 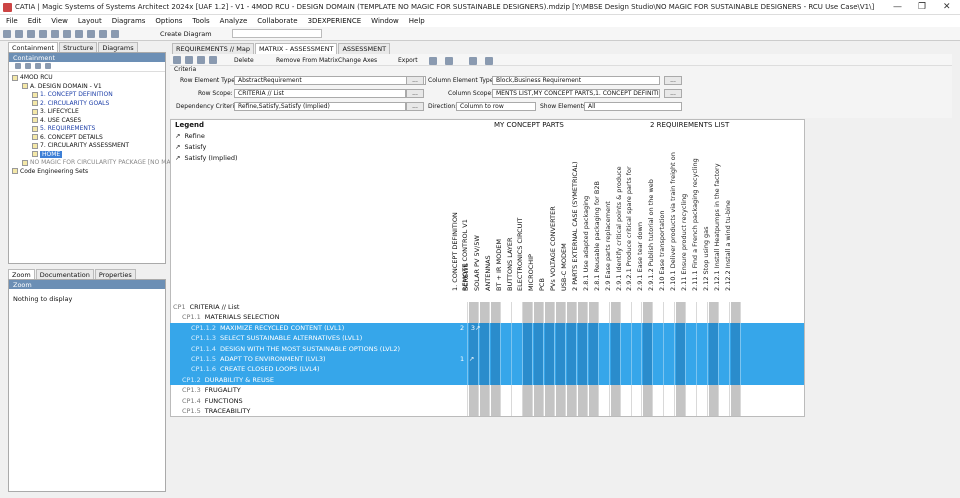 What do you see at coordinates (88, 155) in the screenshot?
I see `tree-node: HOME` at bounding box center [88, 155].